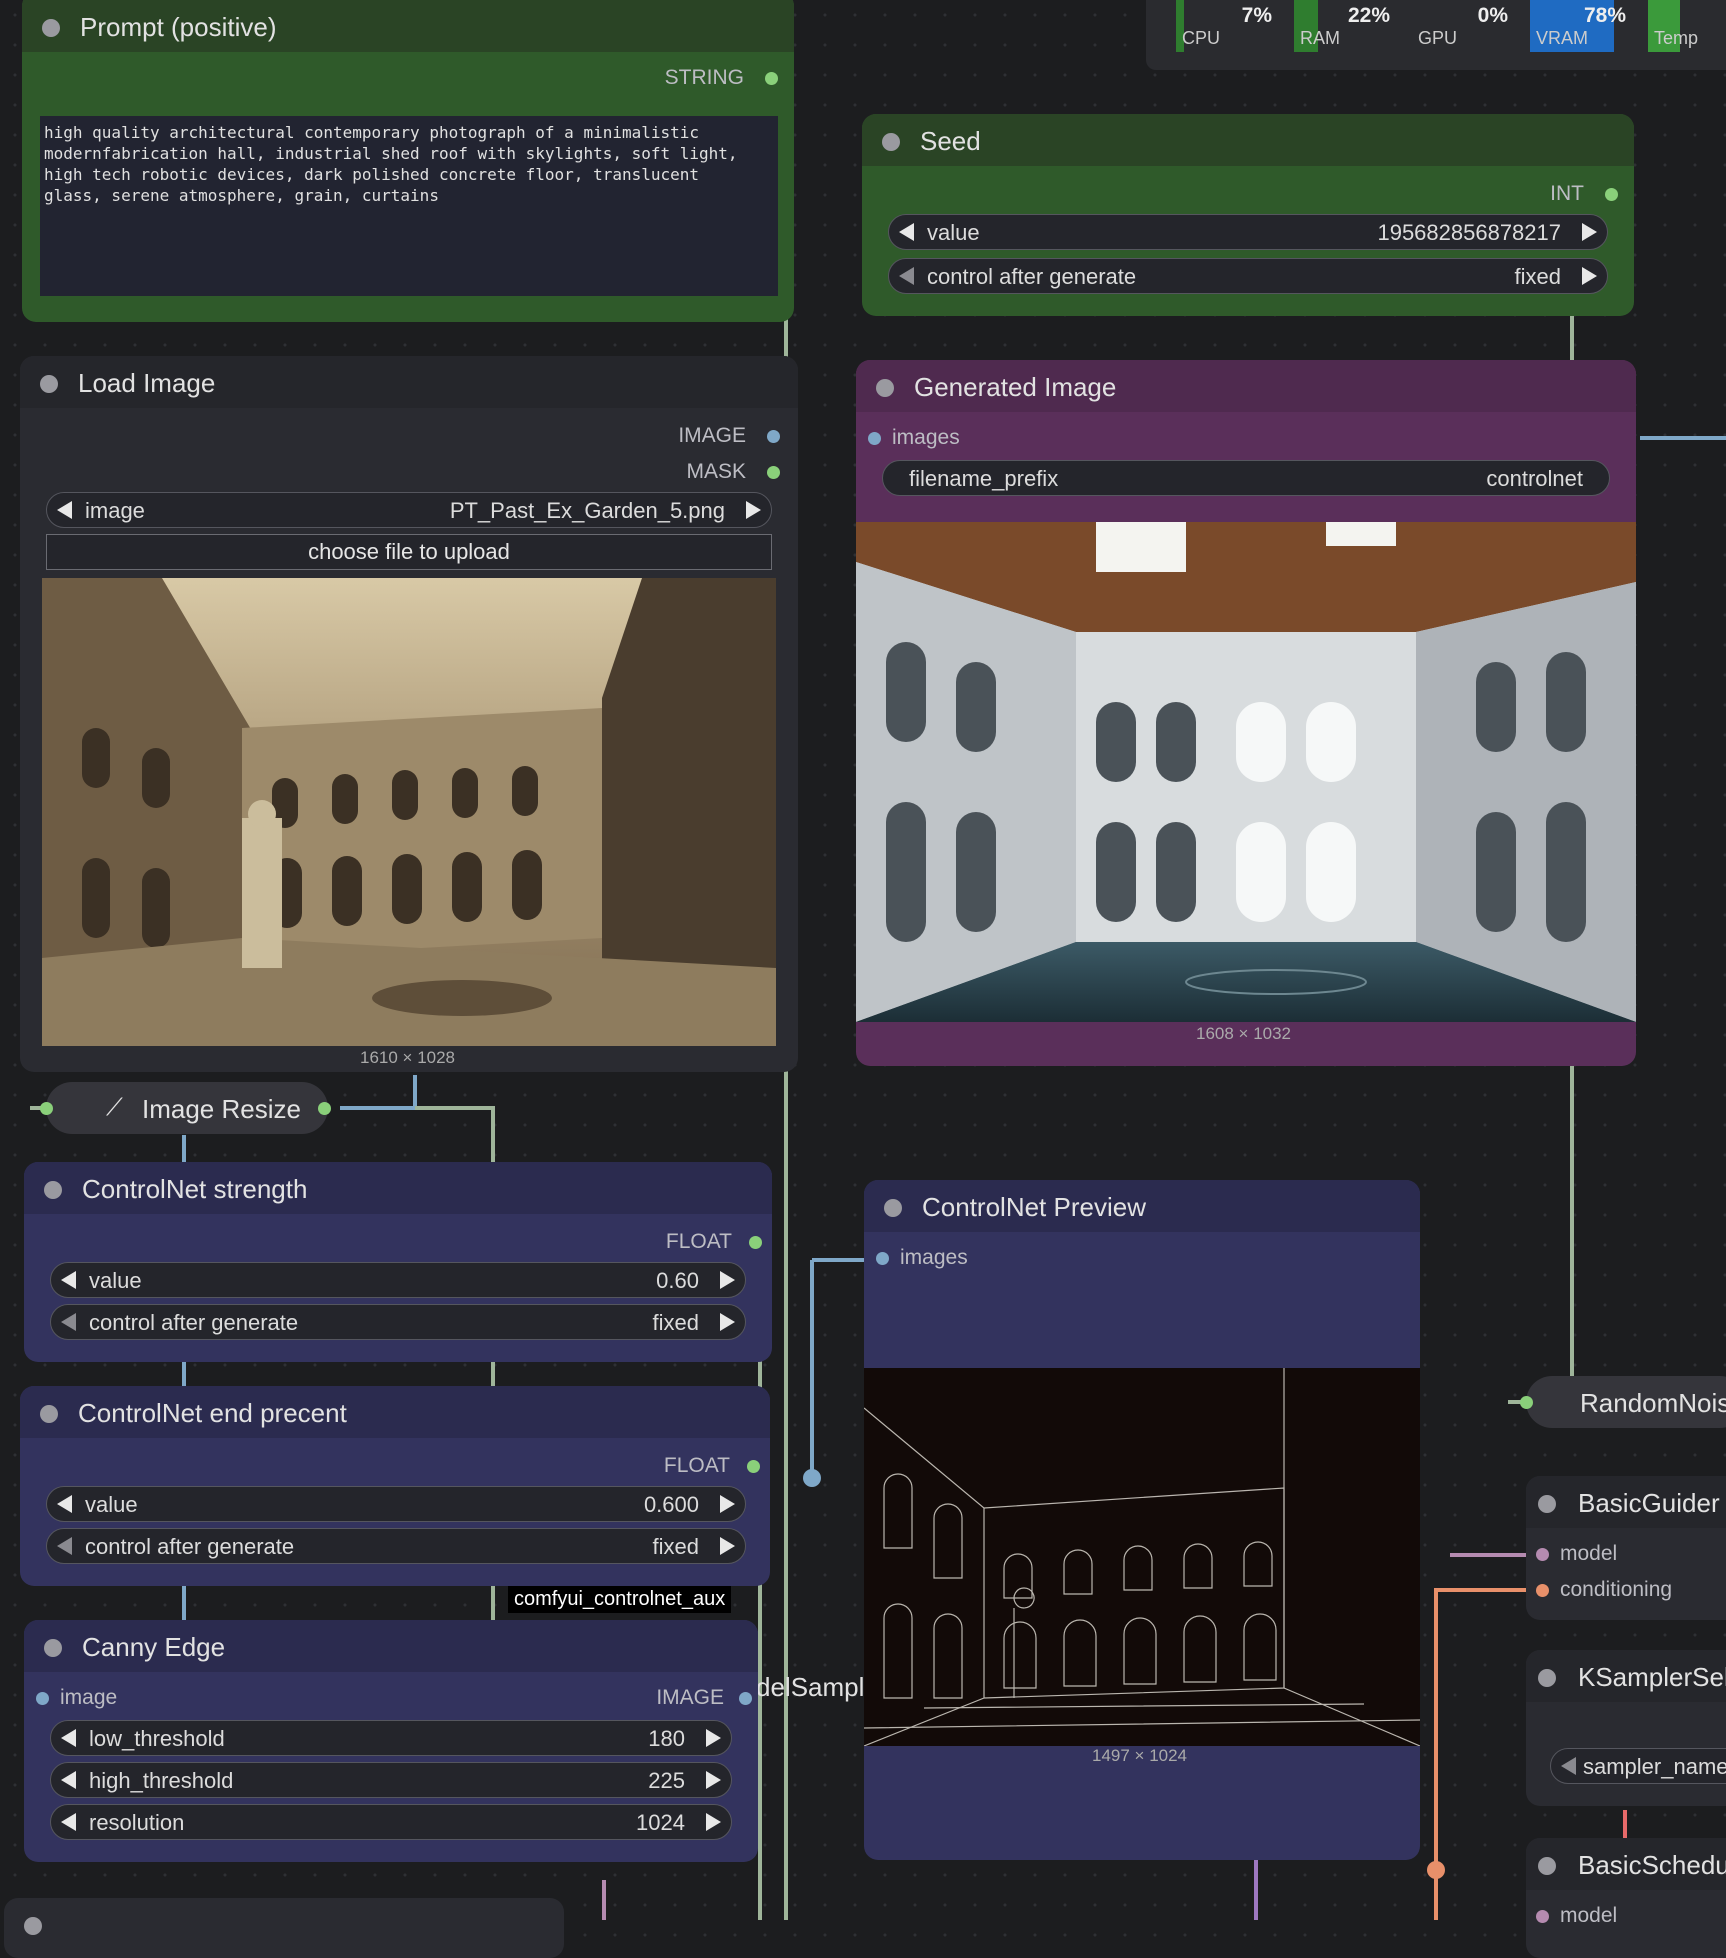 The height and width of the screenshot is (1958, 1726). Describe the element at coordinates (1542, 1590) in the screenshot. I see `conditioning-input-port-icon` at that location.